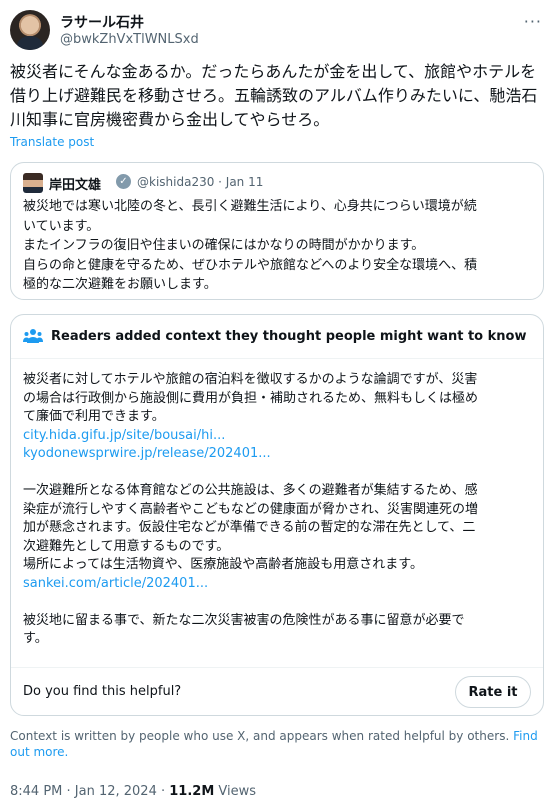  What do you see at coordinates (235, 791) in the screenshot?
I see `views-label: Views` at bounding box center [235, 791].